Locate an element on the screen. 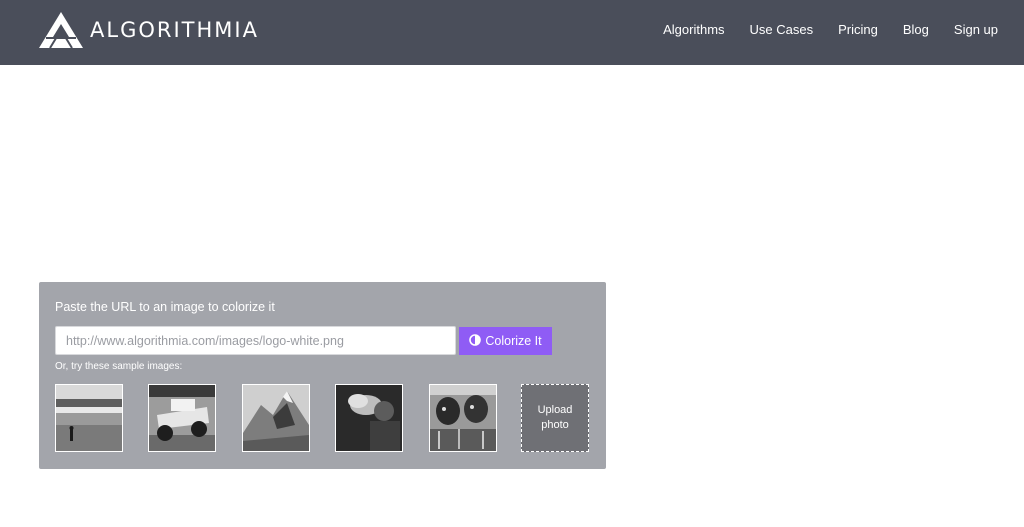 The width and height of the screenshot is (1024, 527). sample-image-cows is located at coordinates (463, 418).